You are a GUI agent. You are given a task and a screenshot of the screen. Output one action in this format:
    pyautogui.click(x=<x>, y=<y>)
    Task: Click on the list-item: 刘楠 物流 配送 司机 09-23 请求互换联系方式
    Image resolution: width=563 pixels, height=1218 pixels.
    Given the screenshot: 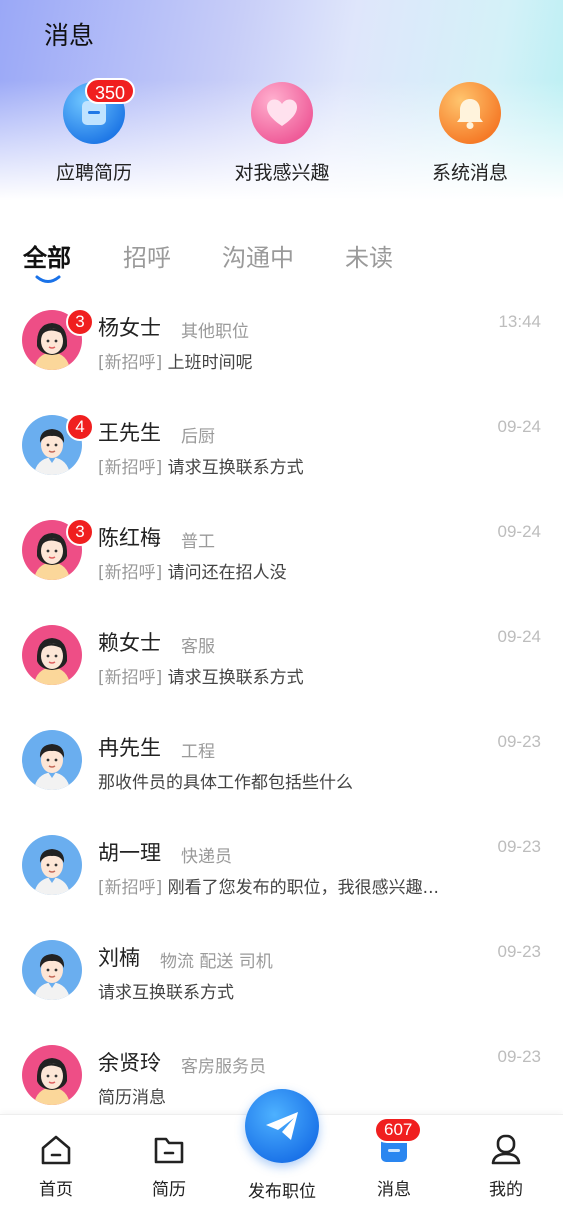 What is the action you would take?
    pyautogui.click(x=281, y=982)
    